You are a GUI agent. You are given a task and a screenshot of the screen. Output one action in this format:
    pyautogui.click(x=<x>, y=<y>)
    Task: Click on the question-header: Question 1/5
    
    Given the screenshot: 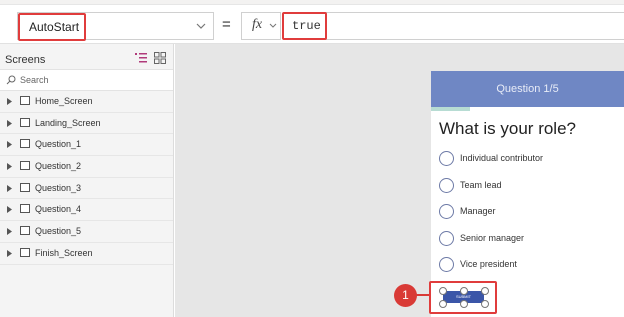 What is the action you would take?
    pyautogui.click(x=527, y=89)
    